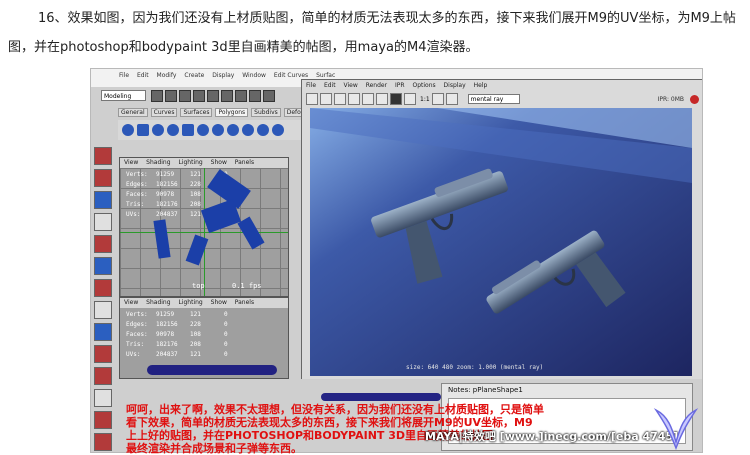 The width and height of the screenshot is (750, 455). What do you see at coordinates (103, 178) in the screenshot?
I see `lasso-tool-icon` at bounding box center [103, 178].